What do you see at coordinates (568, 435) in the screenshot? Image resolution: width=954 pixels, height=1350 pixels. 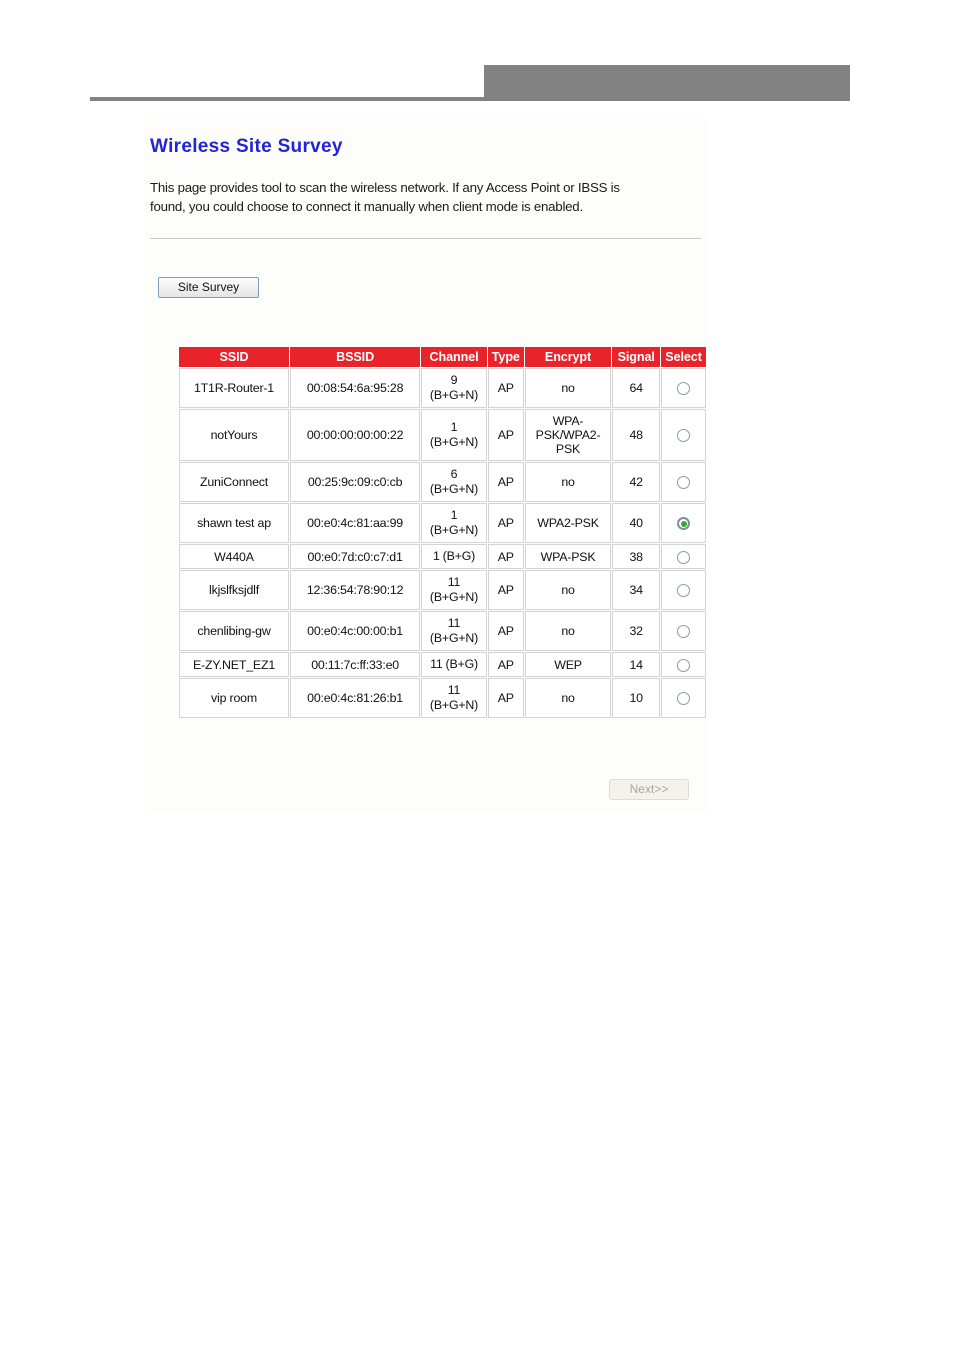 I see `cell-encrypt: WPA-PSK/WPA2-PSK` at bounding box center [568, 435].